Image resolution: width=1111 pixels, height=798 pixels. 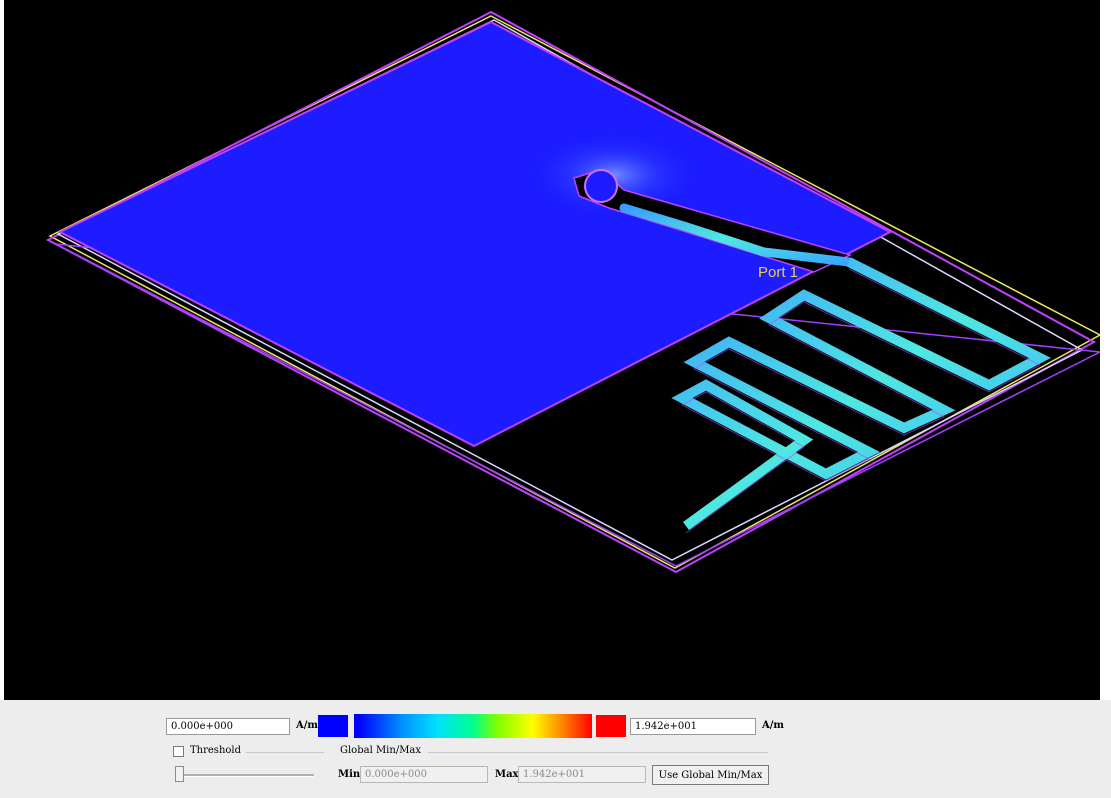 What do you see at coordinates (773, 725) in the screenshot?
I see `max-unit-label: A/m` at bounding box center [773, 725].